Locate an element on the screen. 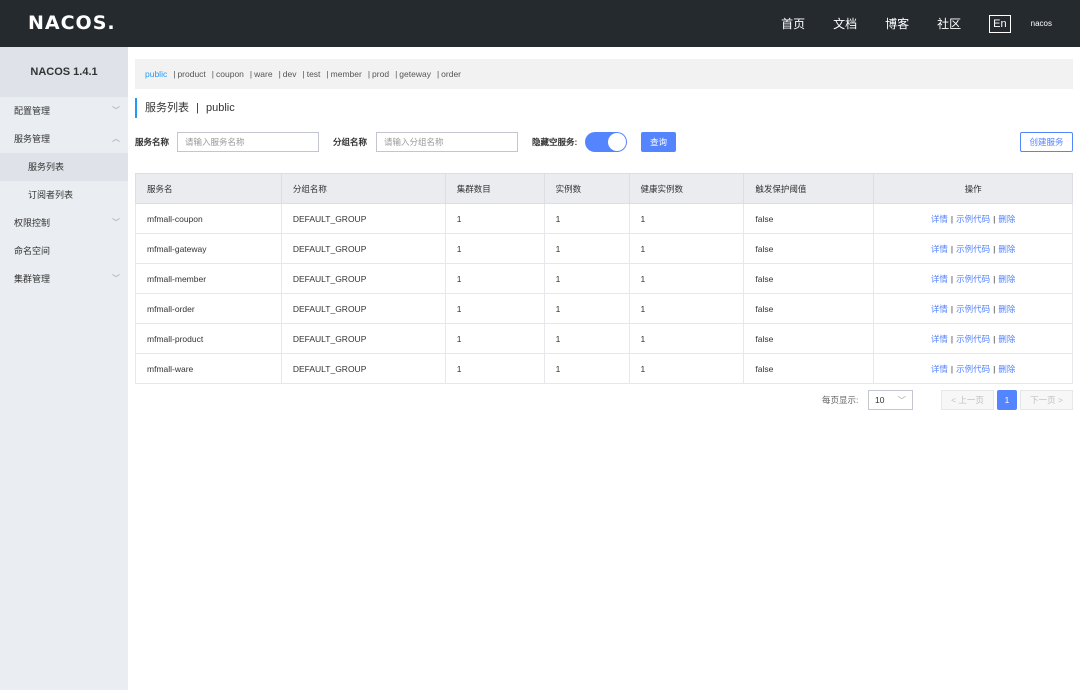 This screenshot has width=1080, height=690. nav-blog: 博客 is located at coordinates (897, 23).